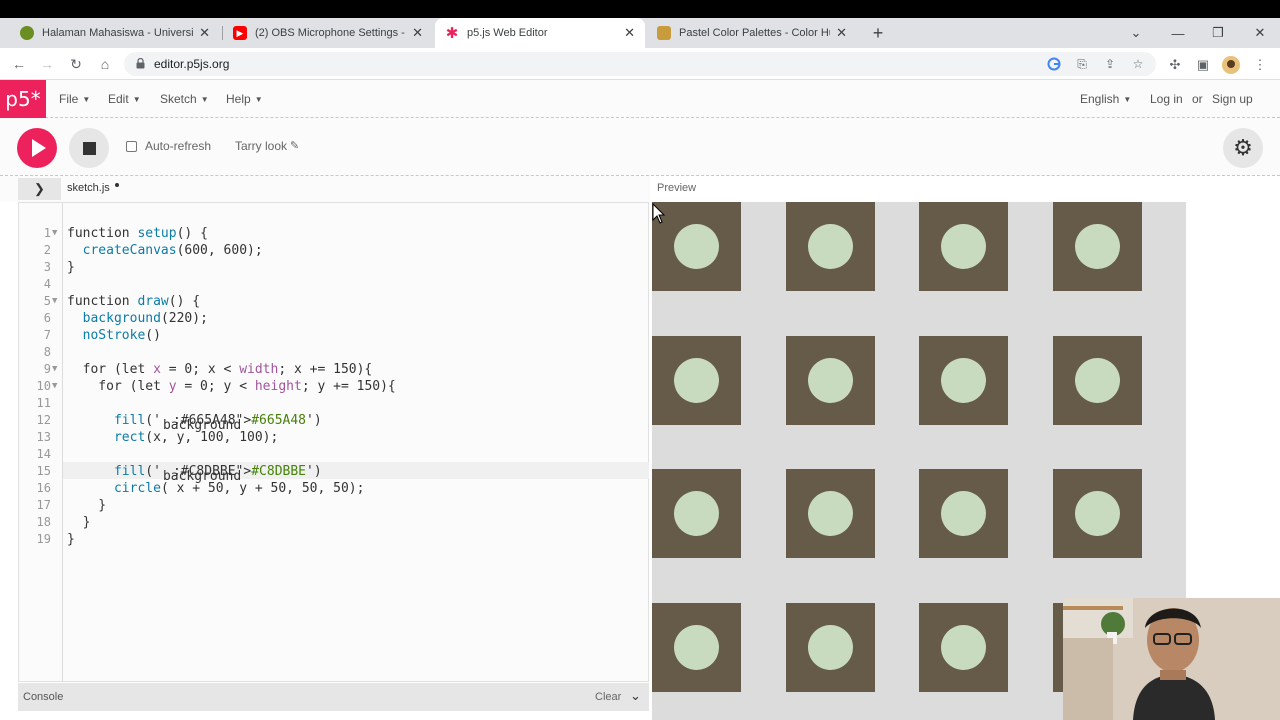  I want to click on address-bar: editor.p5js.org ⎘ ⇪ ☆, so click(640, 64).